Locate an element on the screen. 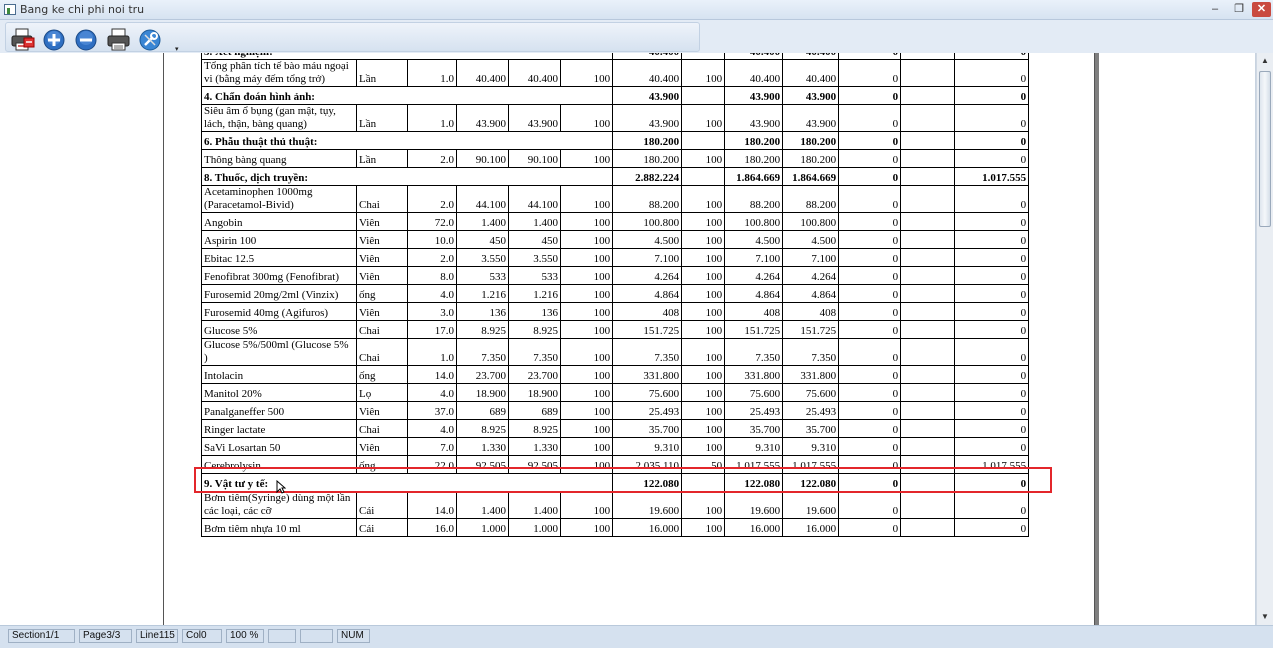 The width and height of the screenshot is (1273, 648). cell-name: Aspirin 100 is located at coordinates (279, 239).